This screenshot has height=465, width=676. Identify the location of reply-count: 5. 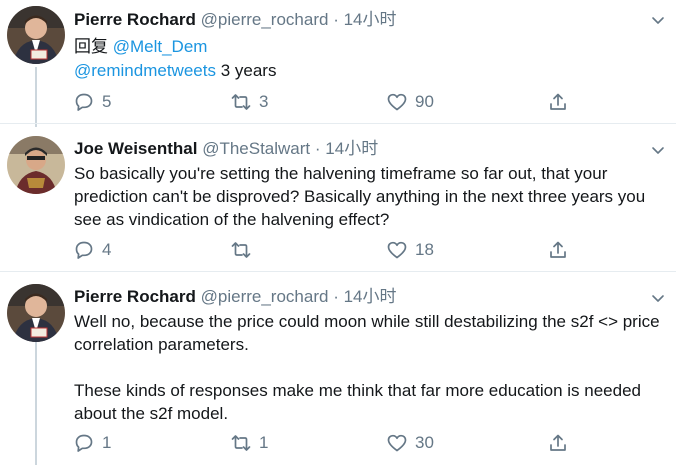
(107, 101).